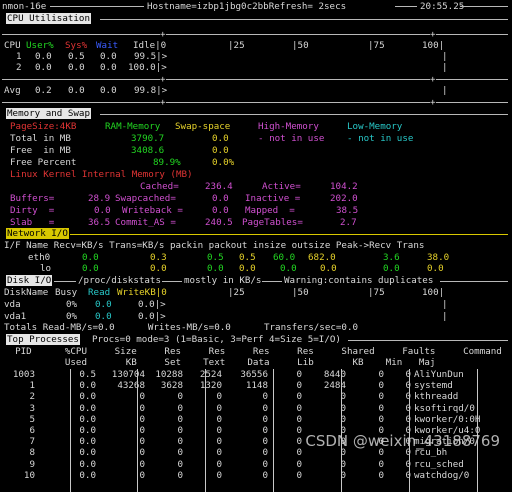 This screenshot has height=492, width=512. Describe the element at coordinates (236, 292) in the screenshot. I see `disk-scale-25: |25` at that location.